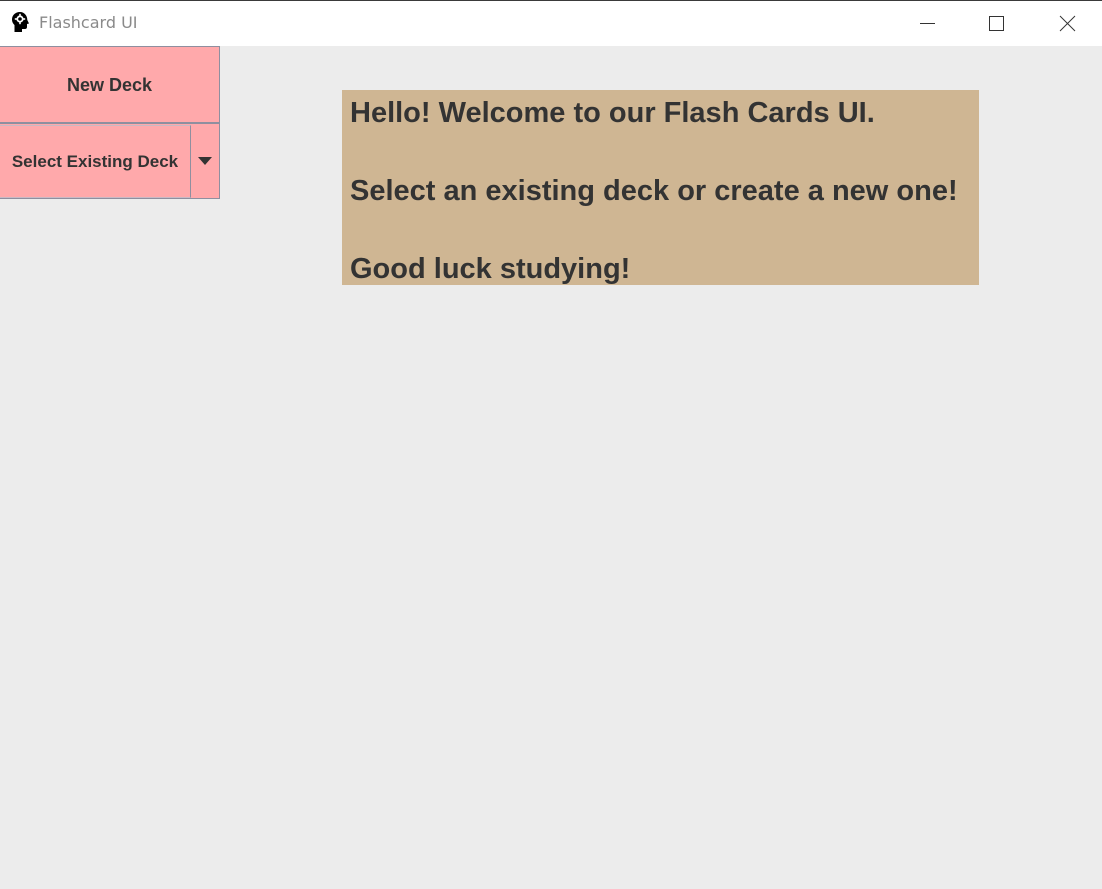 The width and height of the screenshot is (1102, 889). I want to click on new-deck-label: New Deck, so click(109, 85).